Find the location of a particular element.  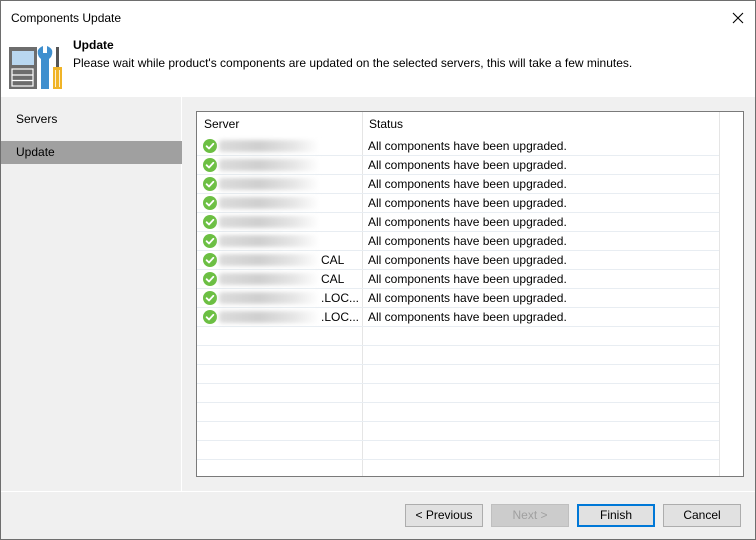

close-icon is located at coordinates (738, 18).